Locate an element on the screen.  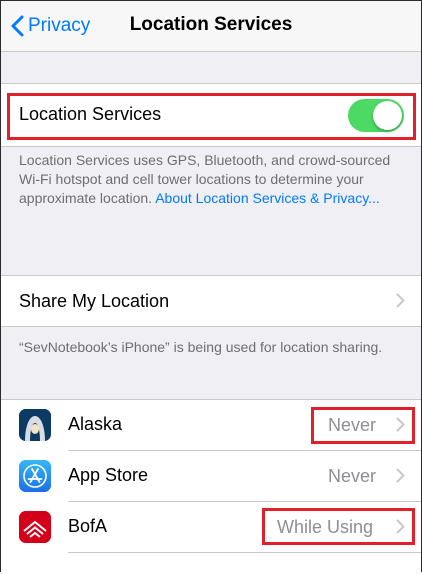
share-my-location-label: Share My Location is located at coordinates (94, 301).